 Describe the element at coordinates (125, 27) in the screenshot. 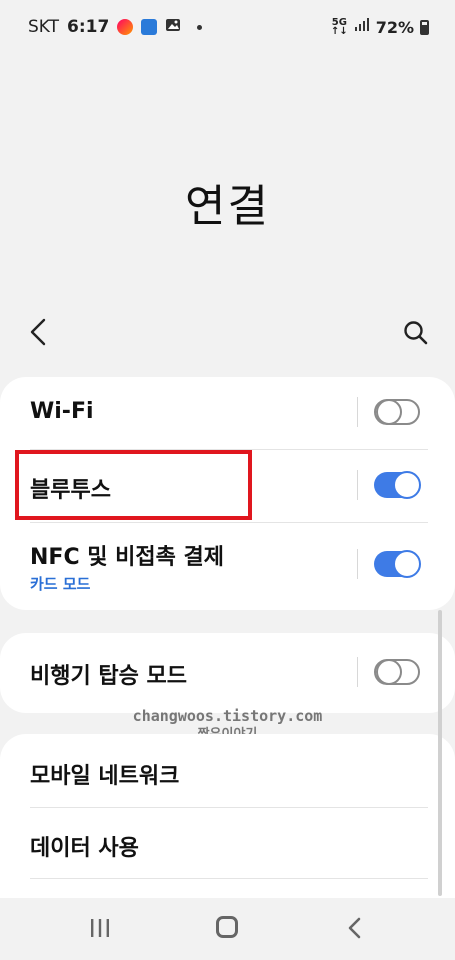

I see `health-notification-icon` at that location.